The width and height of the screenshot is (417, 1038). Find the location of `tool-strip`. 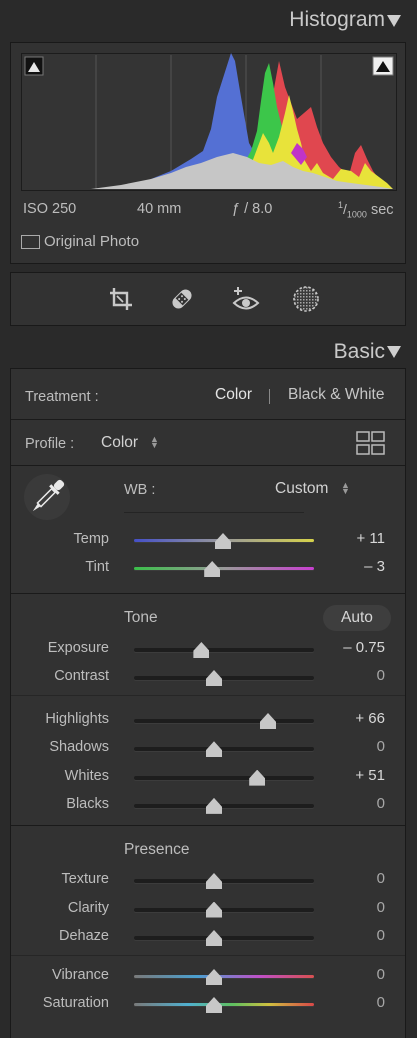

tool-strip is located at coordinates (208, 299).